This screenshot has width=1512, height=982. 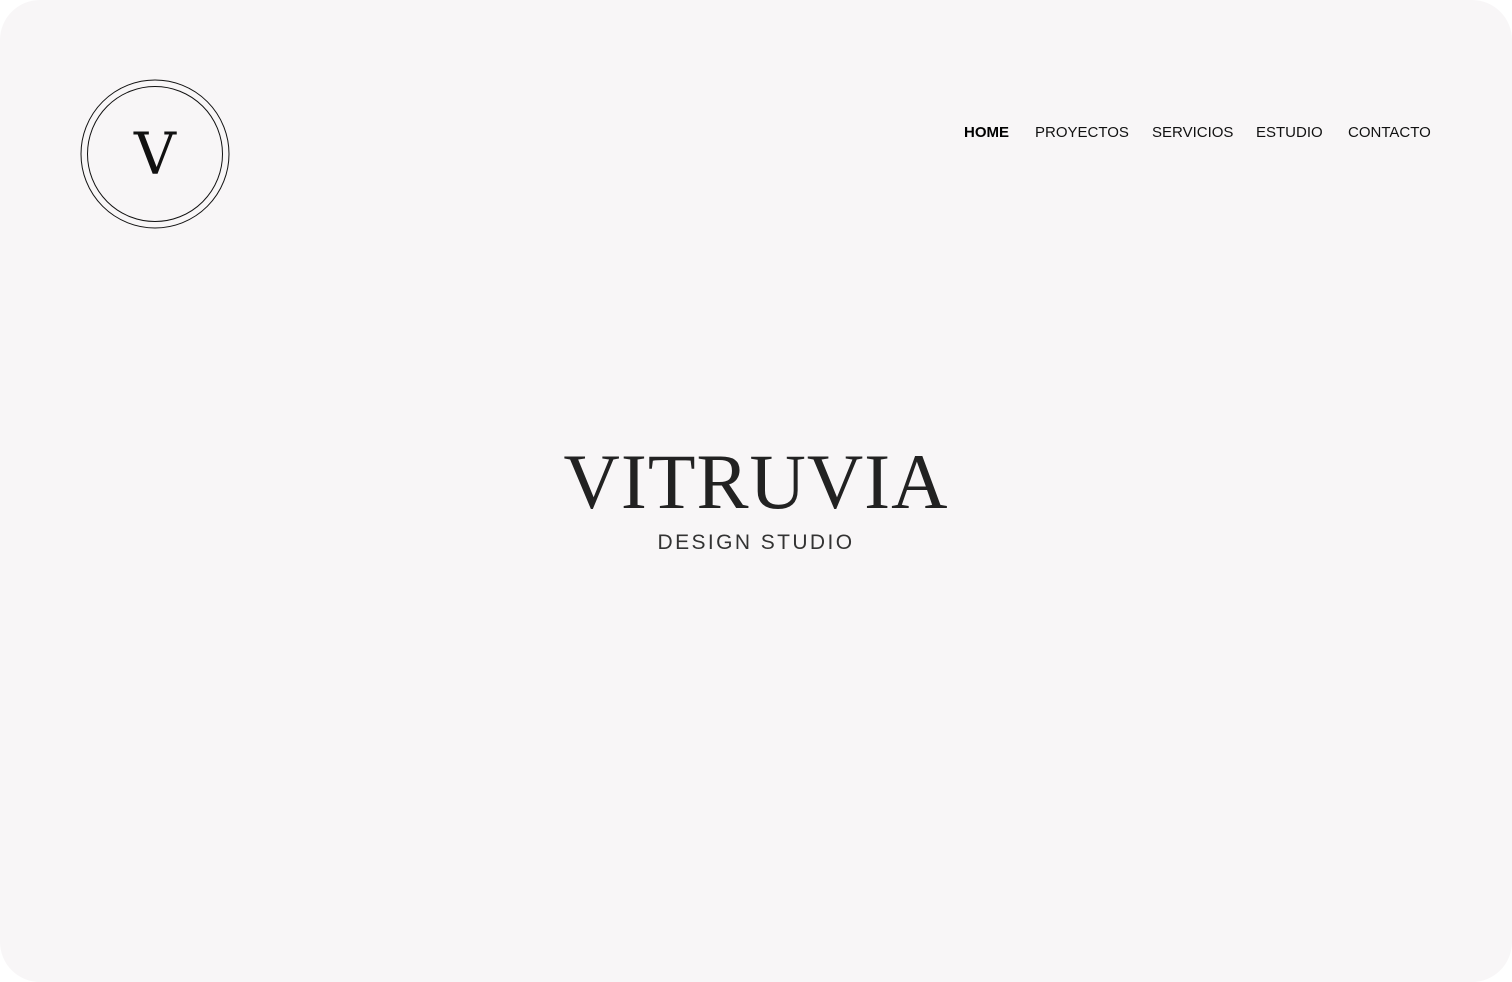 I want to click on hero-section: VITRUVIA DESIGN STUDIO, so click(x=756, y=498).